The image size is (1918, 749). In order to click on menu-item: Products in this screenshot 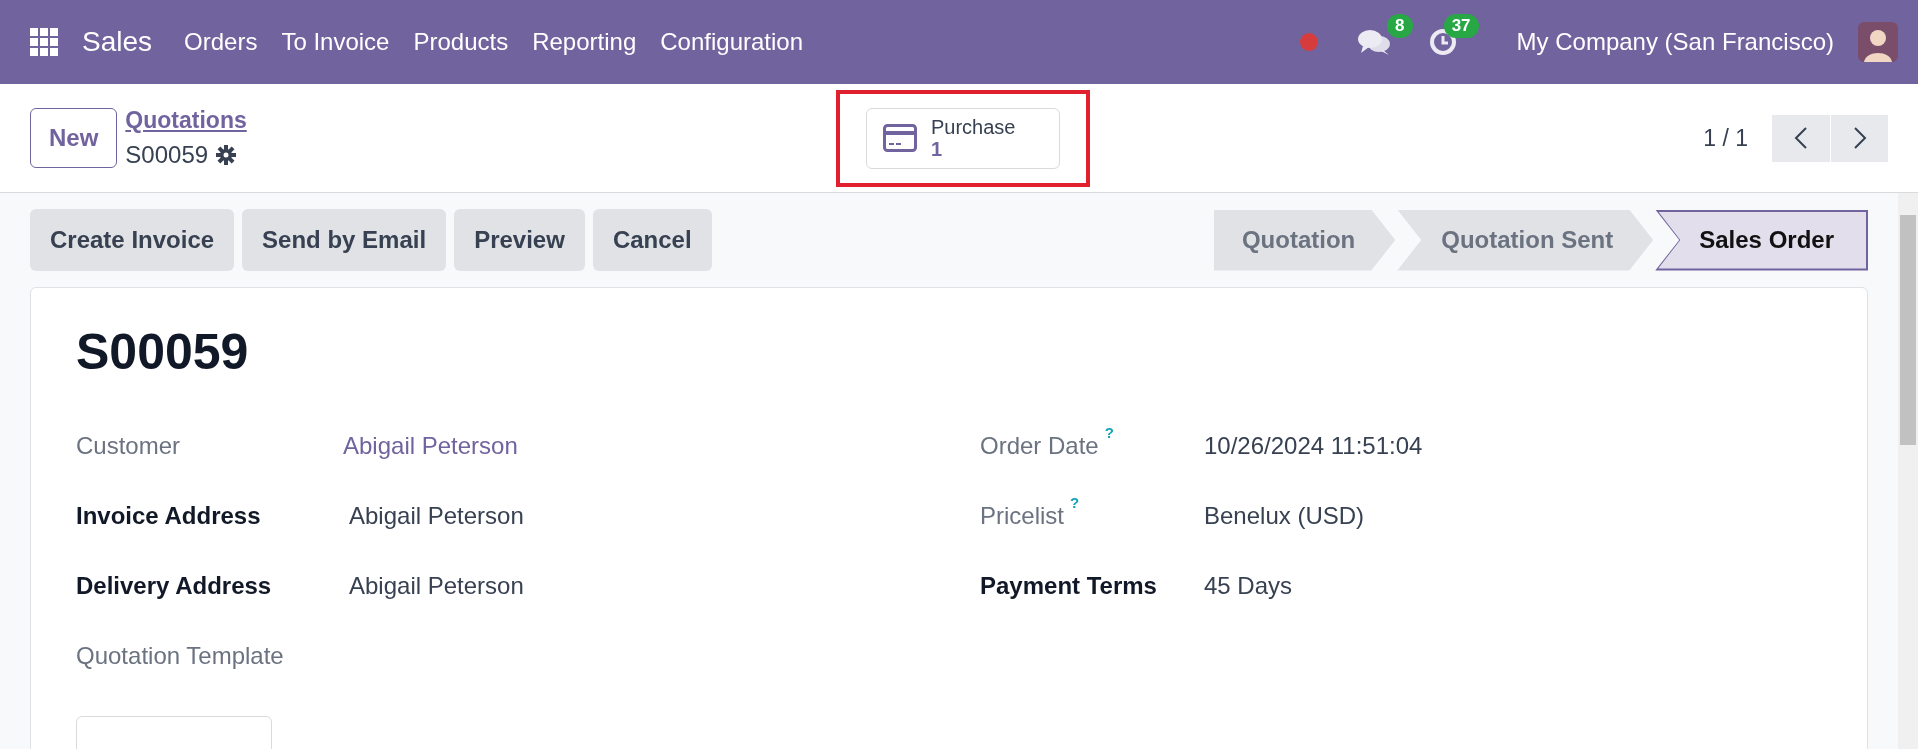, I will do `click(461, 42)`.